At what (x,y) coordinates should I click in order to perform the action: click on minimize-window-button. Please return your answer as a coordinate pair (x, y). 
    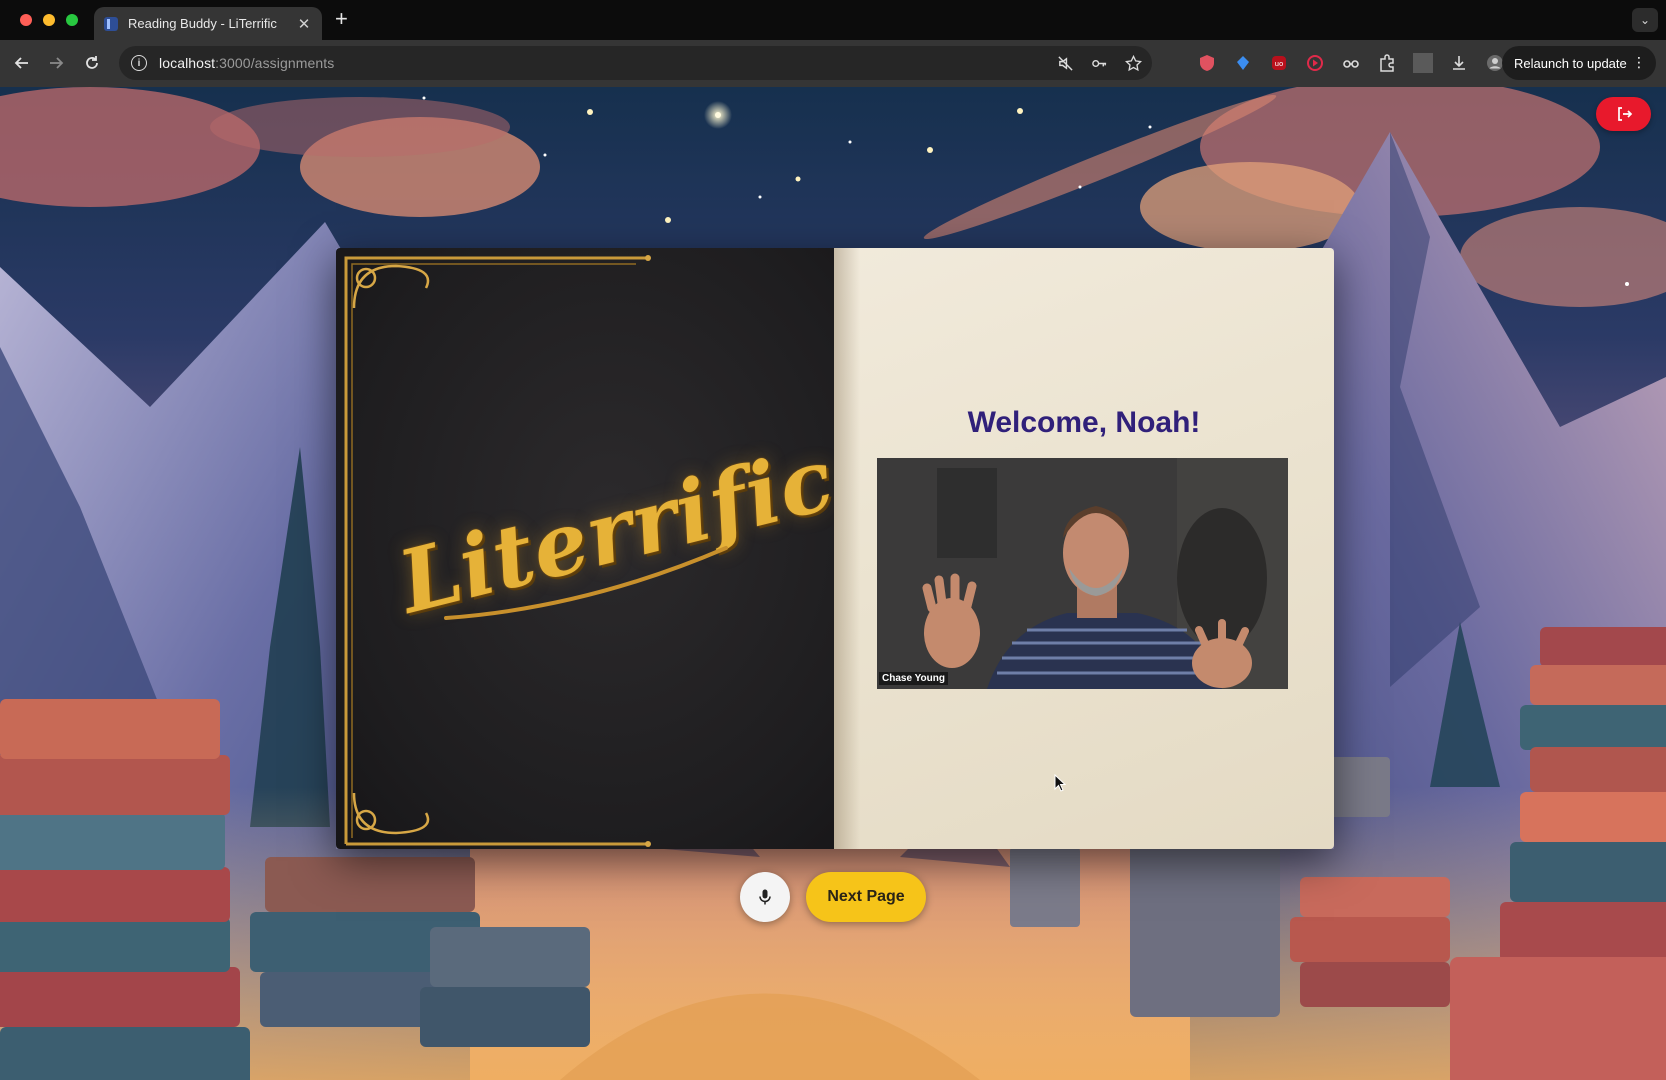
    Looking at the image, I should click on (49, 19).